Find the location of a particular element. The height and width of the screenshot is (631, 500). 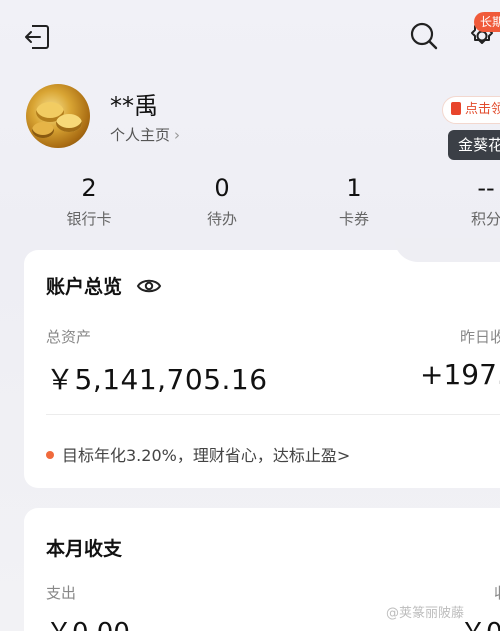

search-icon is located at coordinates (424, 36).